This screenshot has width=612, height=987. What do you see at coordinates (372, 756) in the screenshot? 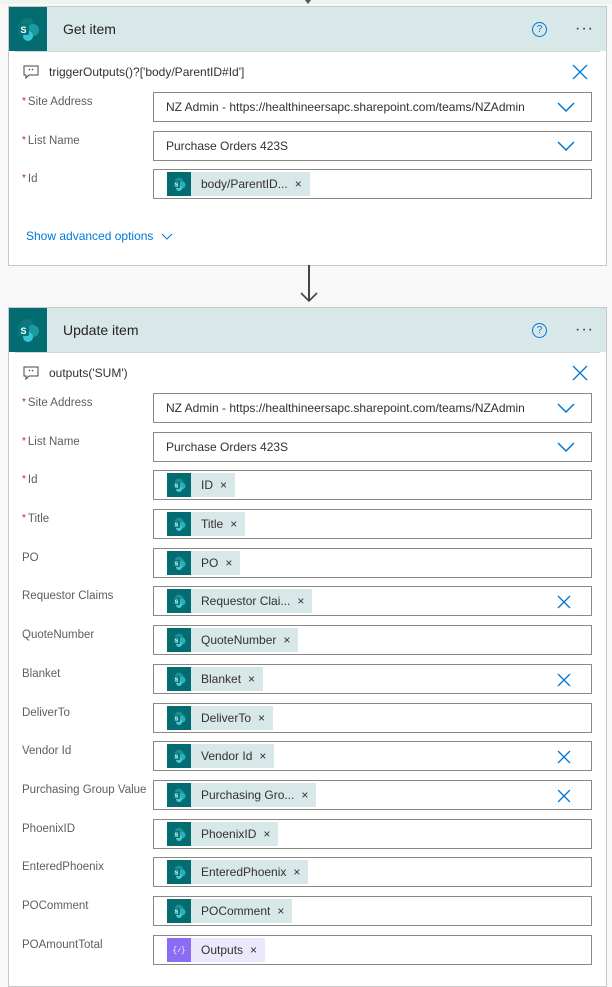
I see `vendor-id-input: S Vendor Id ×` at bounding box center [372, 756].